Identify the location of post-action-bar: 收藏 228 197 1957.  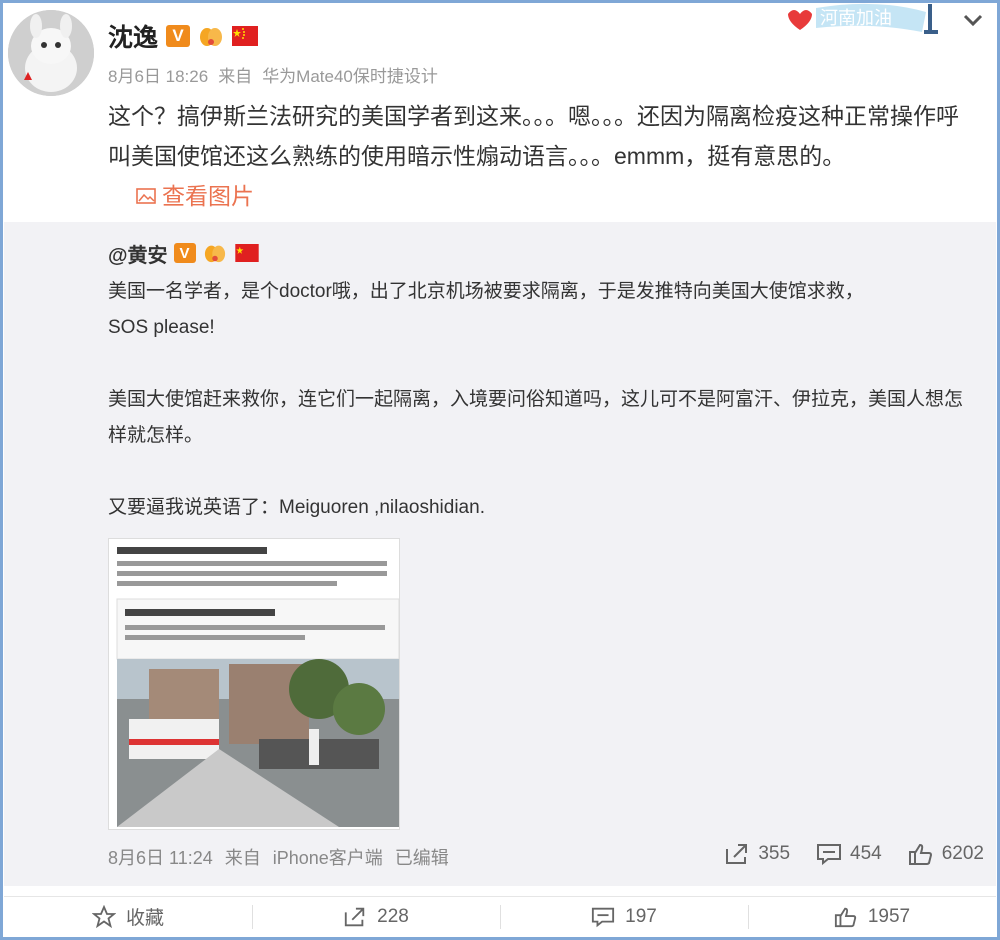
(500, 916).